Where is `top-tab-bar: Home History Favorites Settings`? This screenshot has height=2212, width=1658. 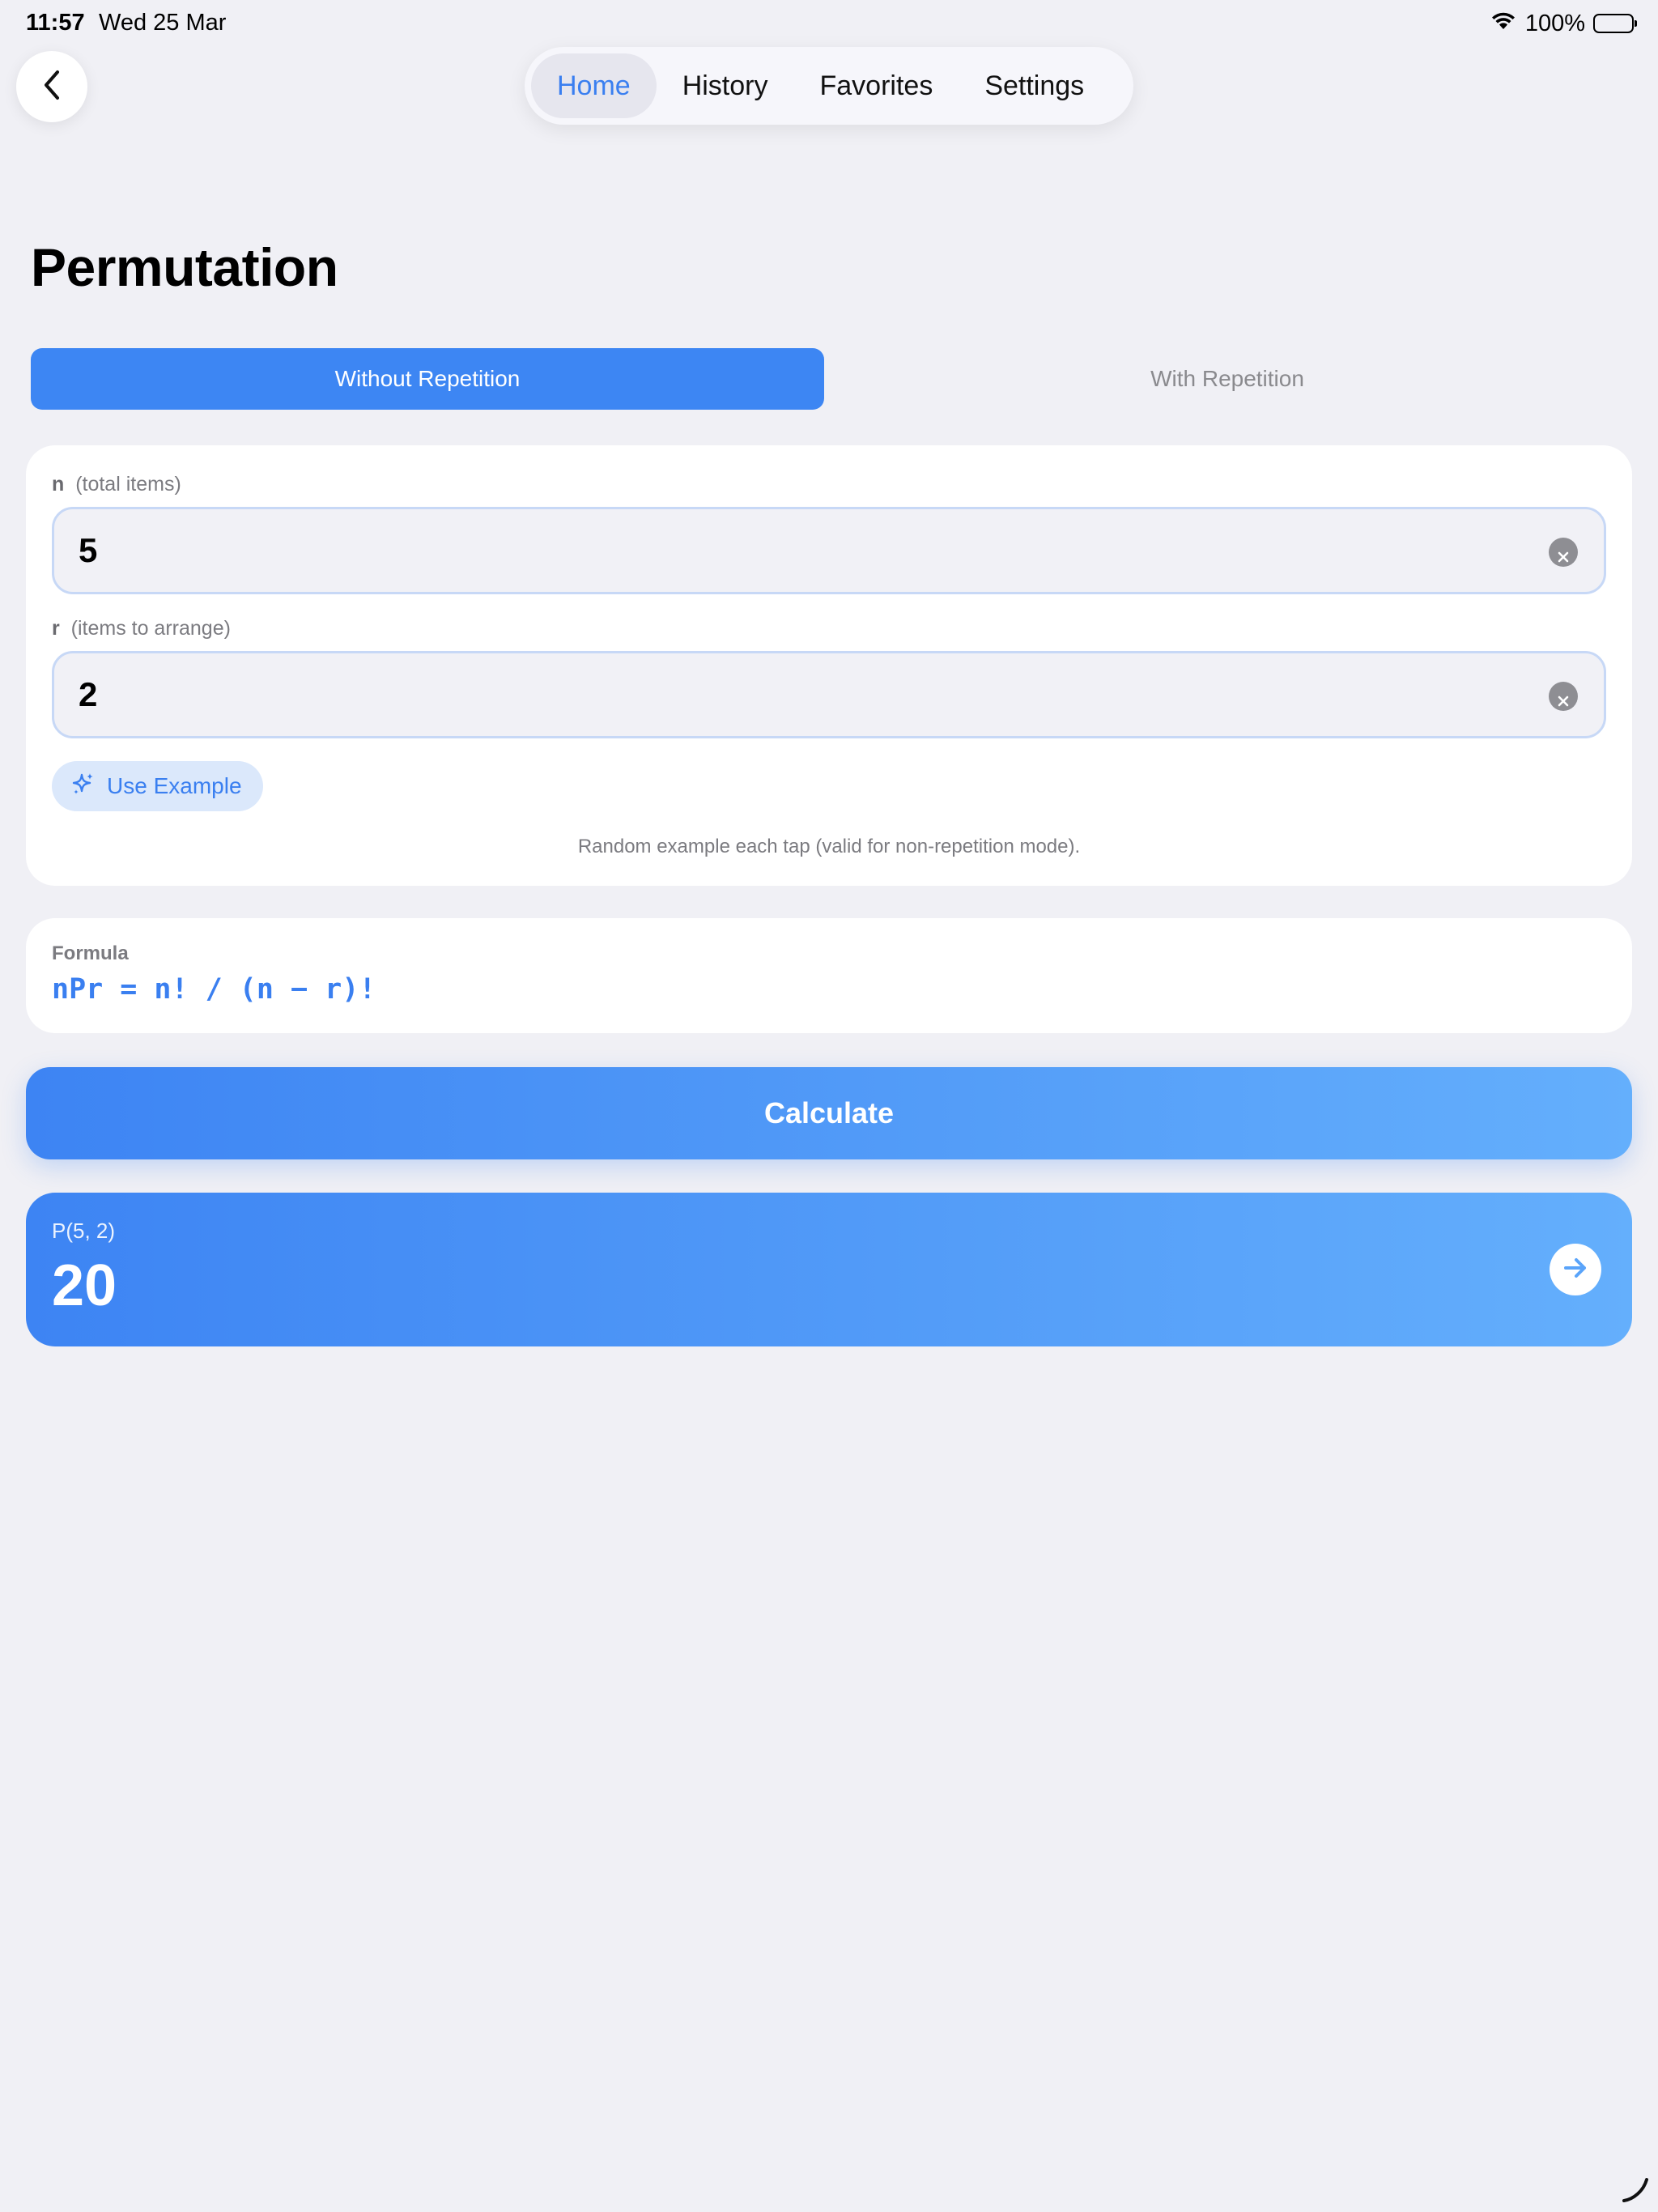
top-tab-bar: Home History Favorites Settings is located at coordinates (829, 86).